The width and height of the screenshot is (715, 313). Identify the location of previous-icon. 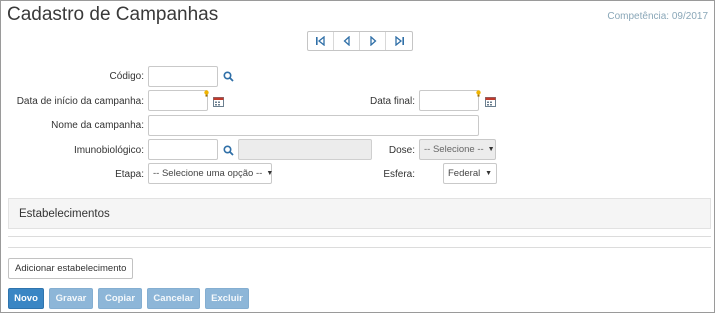
(347, 41).